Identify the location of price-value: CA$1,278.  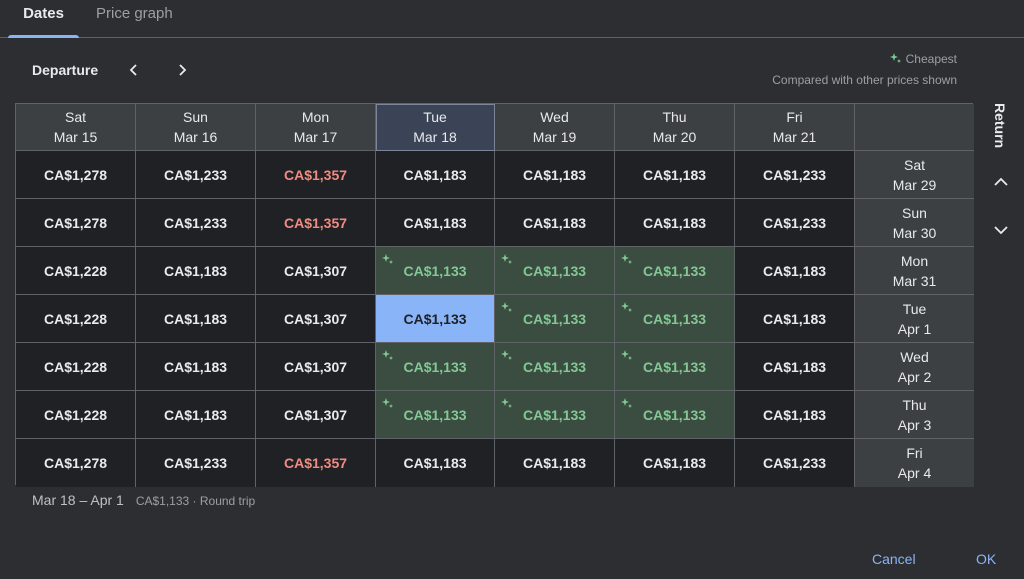
(75, 222).